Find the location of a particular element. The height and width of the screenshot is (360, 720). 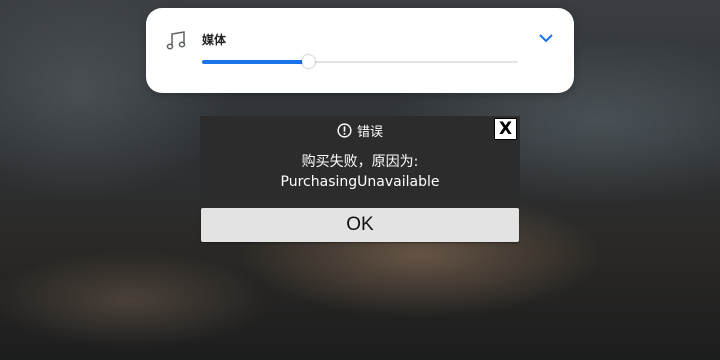

volume-slider is located at coordinates (360, 61).